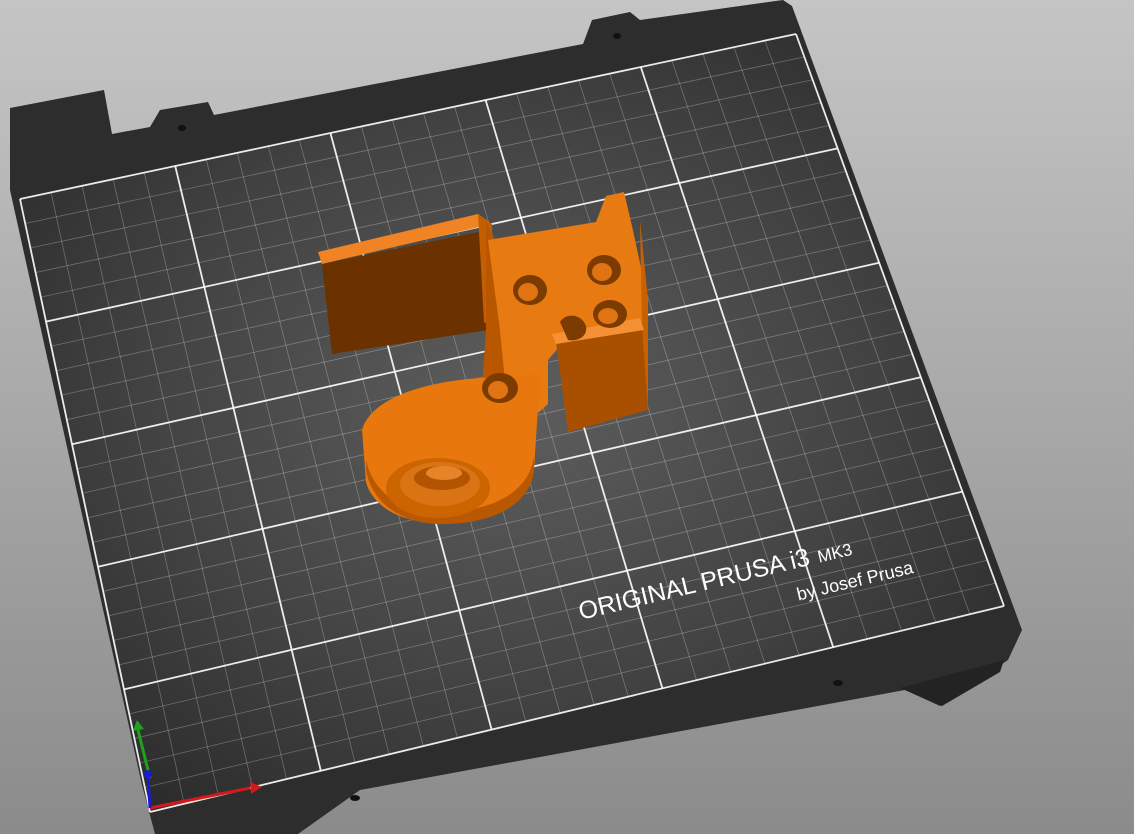 The width and height of the screenshot is (1134, 834). What do you see at coordinates (148, 774) in the screenshot?
I see `axis-z-tip` at bounding box center [148, 774].